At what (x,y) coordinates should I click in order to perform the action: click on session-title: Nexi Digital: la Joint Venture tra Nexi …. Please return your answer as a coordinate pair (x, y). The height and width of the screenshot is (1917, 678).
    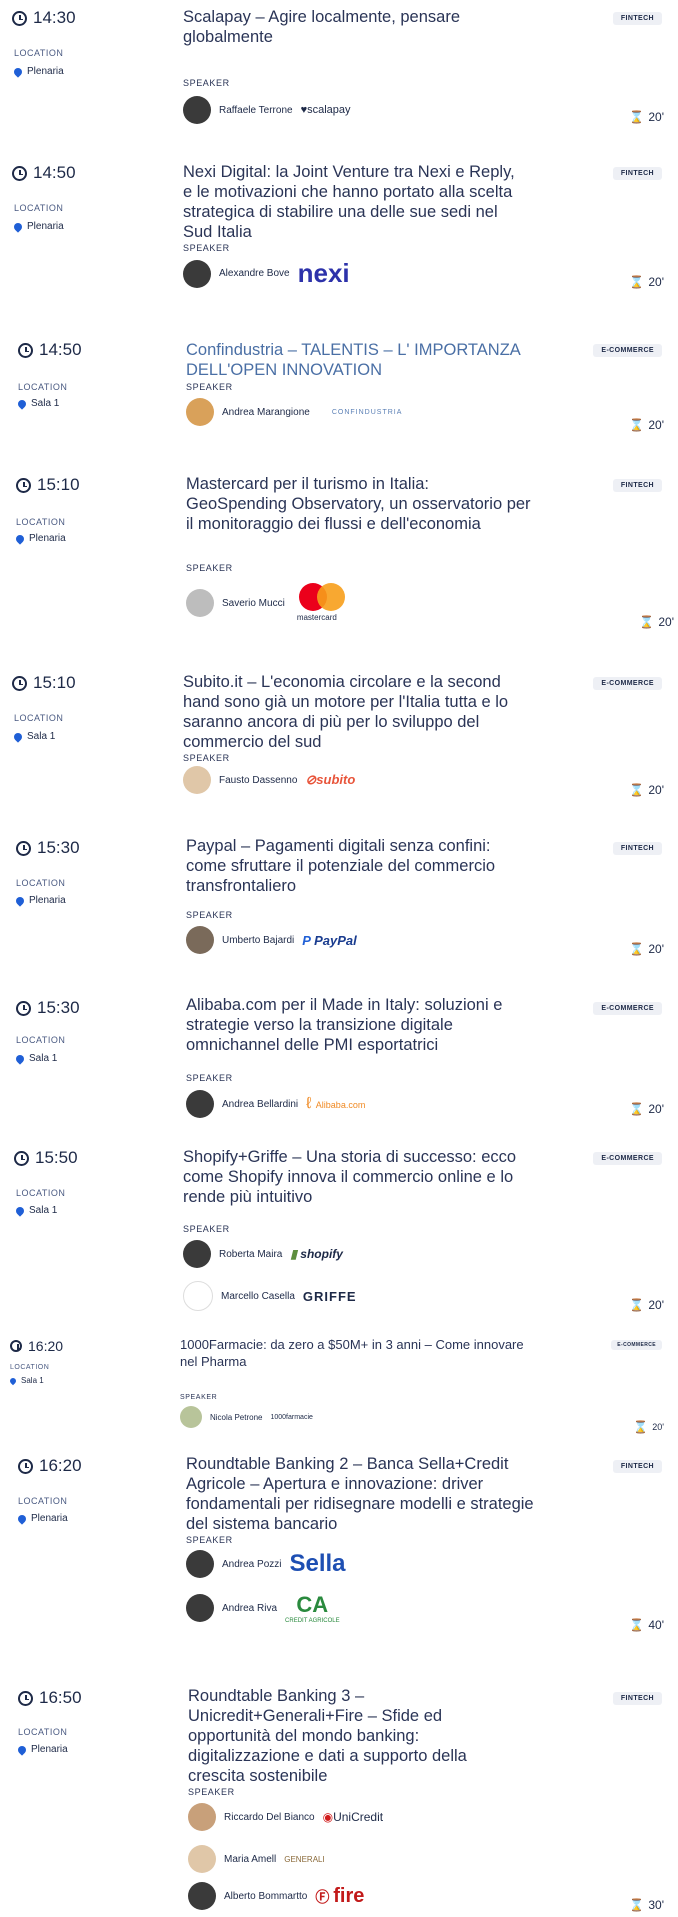
    Looking at the image, I should click on (353, 202).